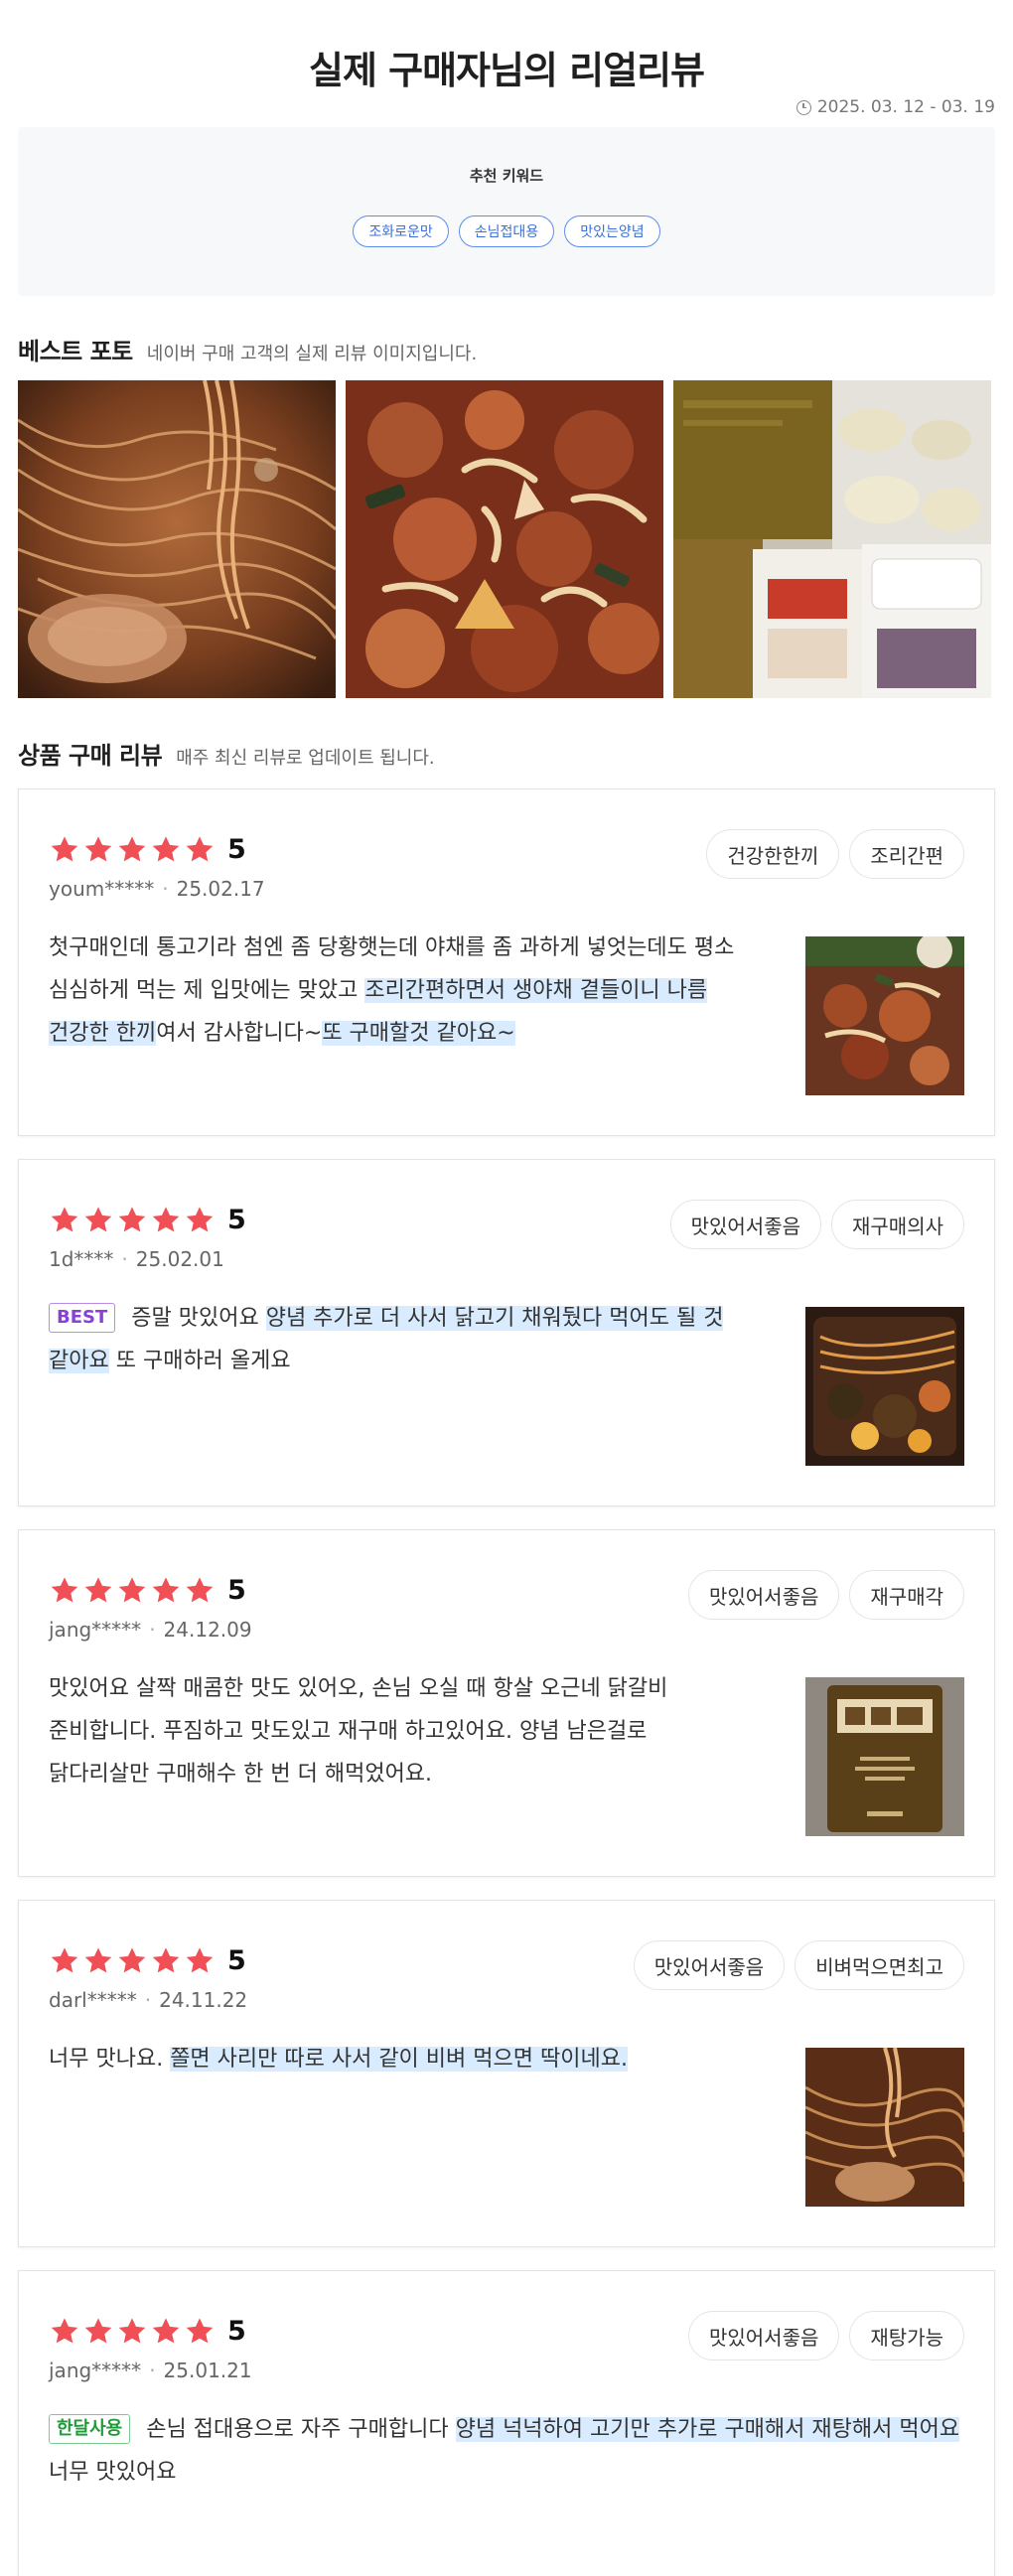  I want to click on review-text-highlight: 또 구매할것 같아요~, so click(419, 1033).